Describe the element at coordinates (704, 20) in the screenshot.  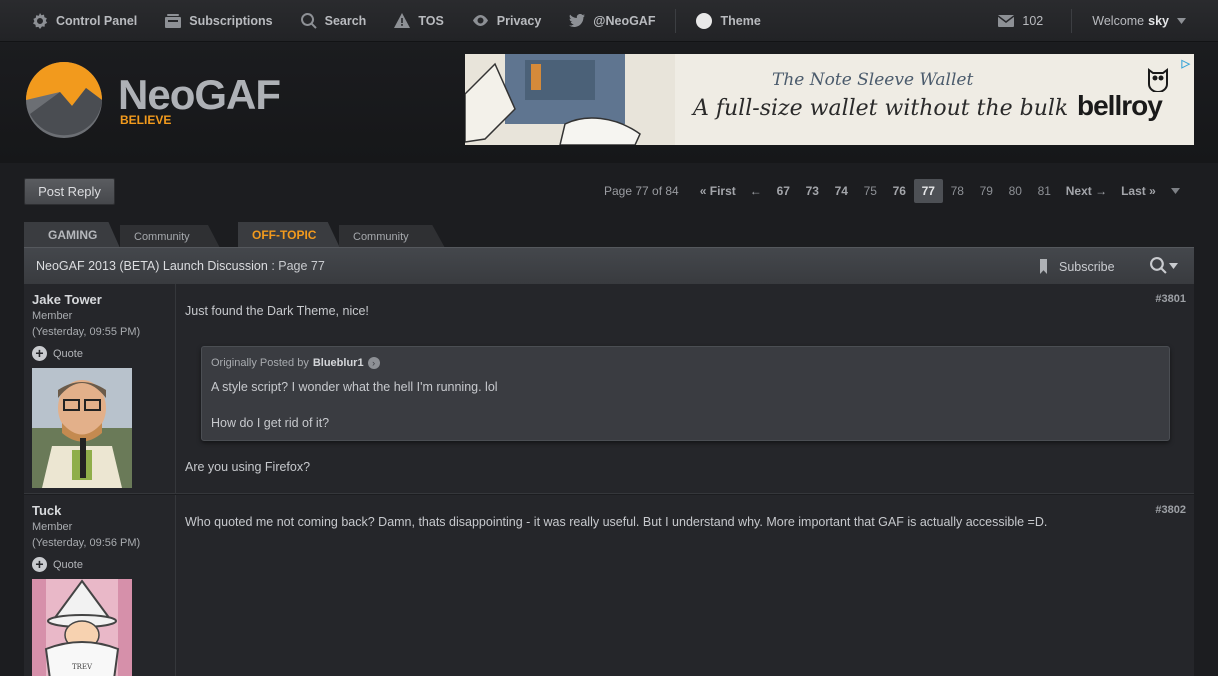
I see `theme-circle-icon` at that location.